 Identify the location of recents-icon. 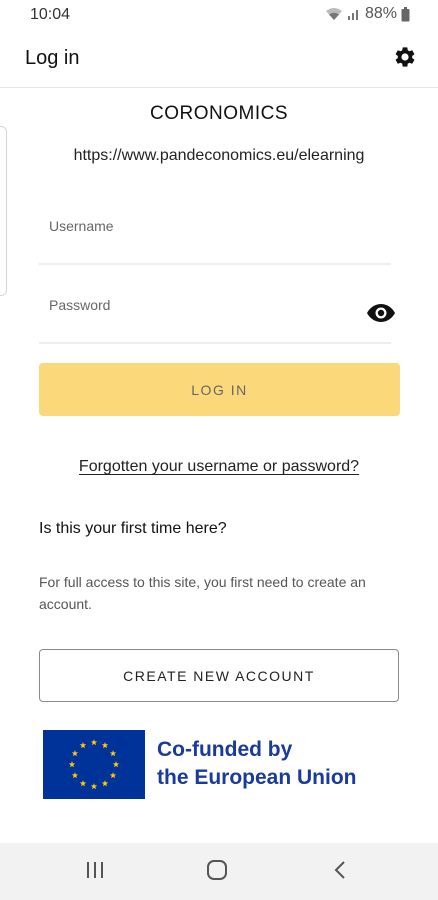
(95, 872).